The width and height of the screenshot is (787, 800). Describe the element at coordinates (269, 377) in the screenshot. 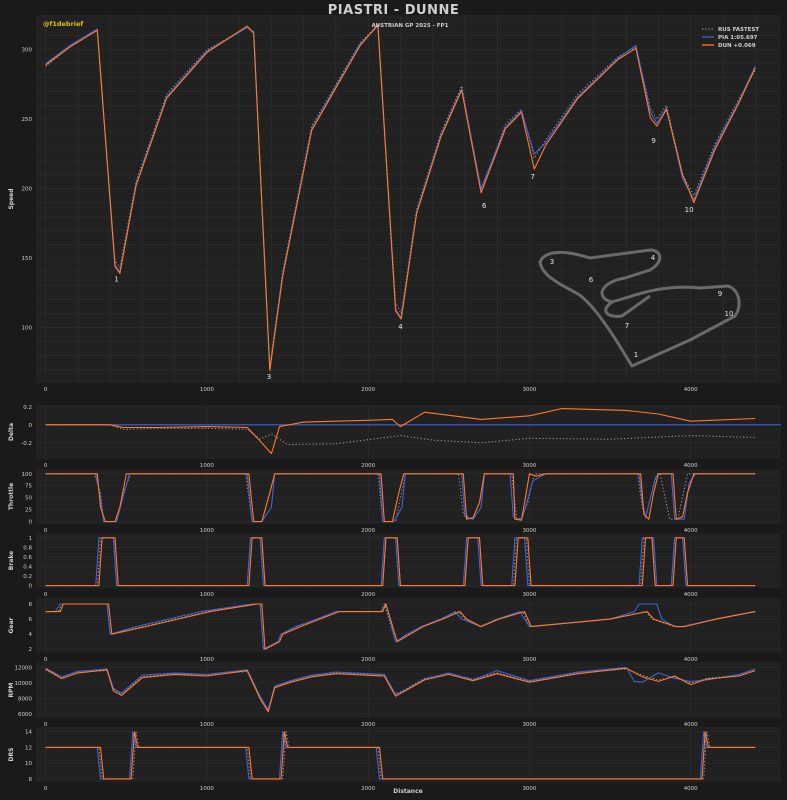

I see `corner-label: 3` at that location.